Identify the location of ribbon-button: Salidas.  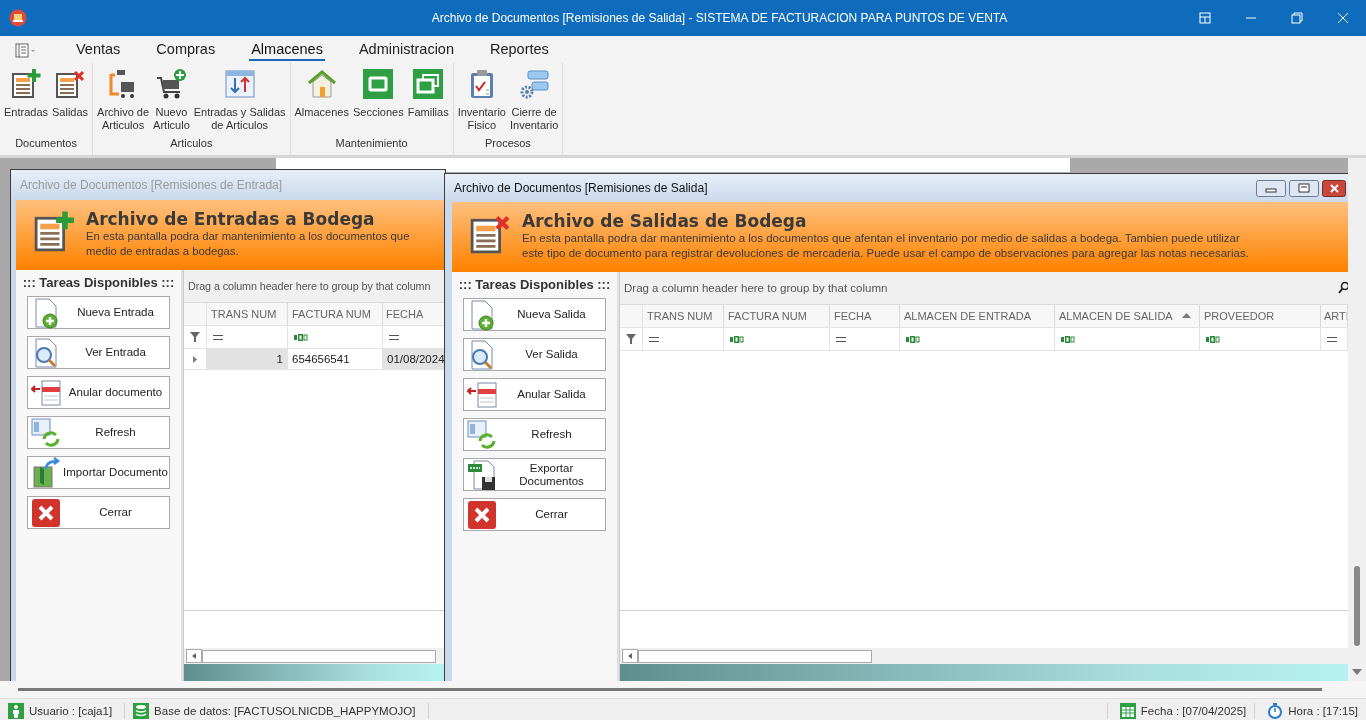
(70, 93).